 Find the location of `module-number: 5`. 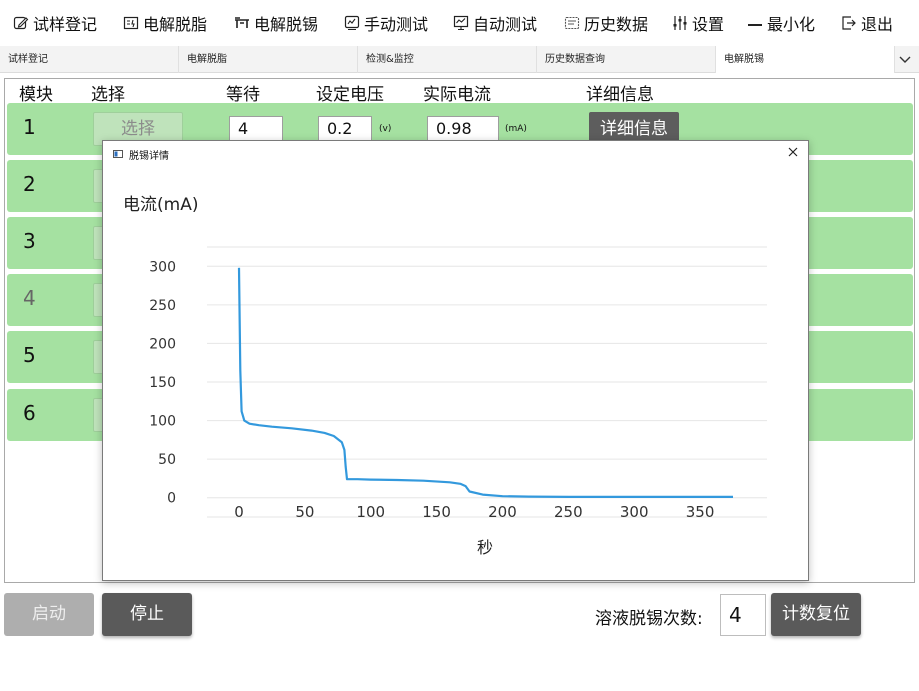

module-number: 5 is located at coordinates (29, 355).